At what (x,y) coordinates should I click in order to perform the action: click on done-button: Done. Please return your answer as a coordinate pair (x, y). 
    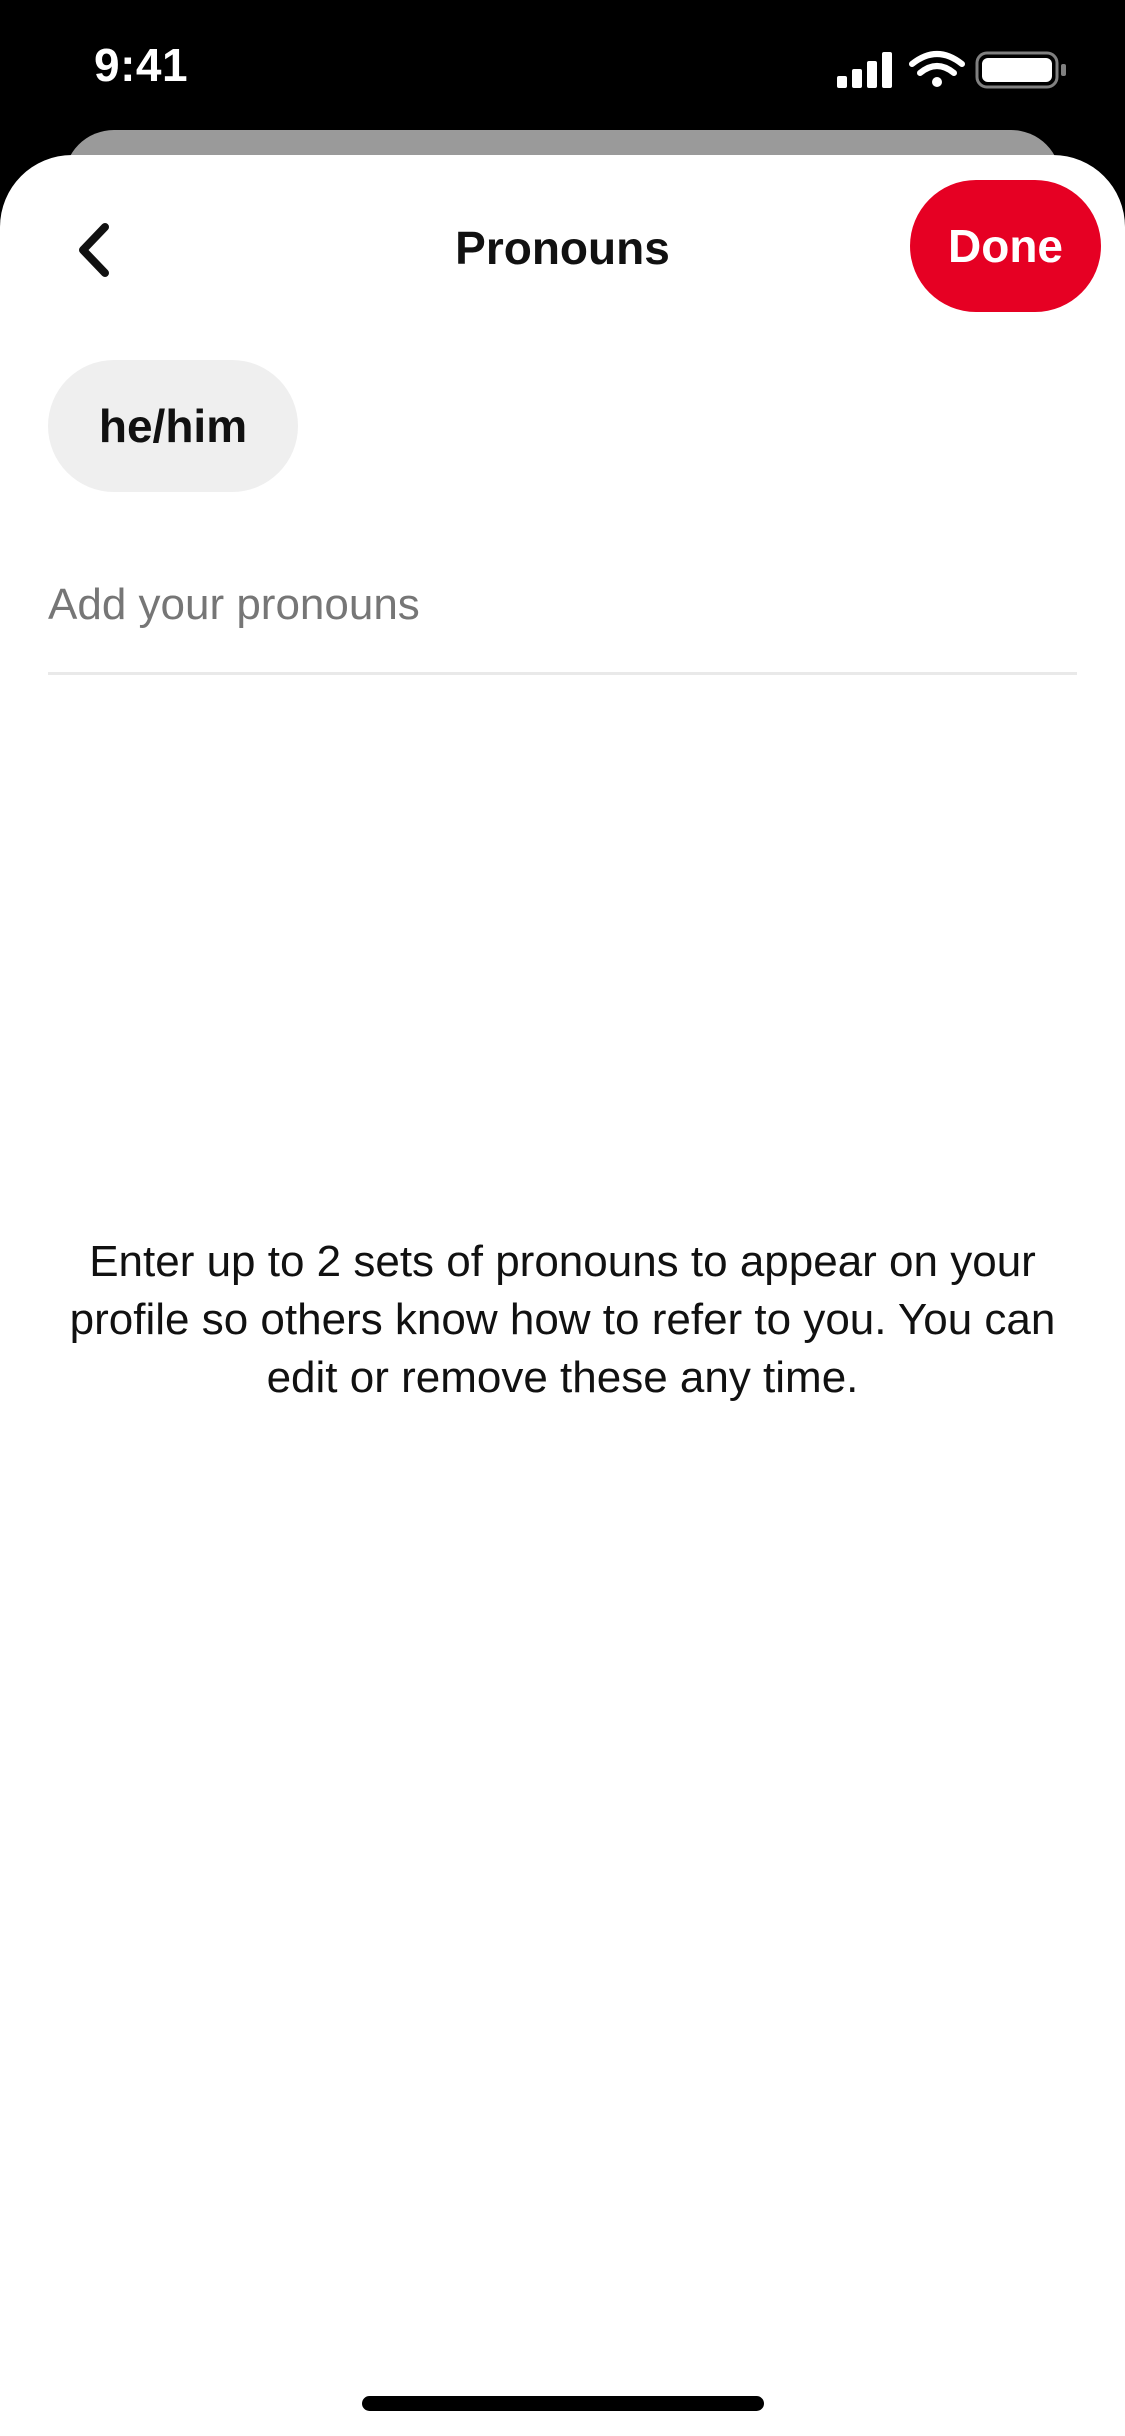
    Looking at the image, I should click on (1005, 246).